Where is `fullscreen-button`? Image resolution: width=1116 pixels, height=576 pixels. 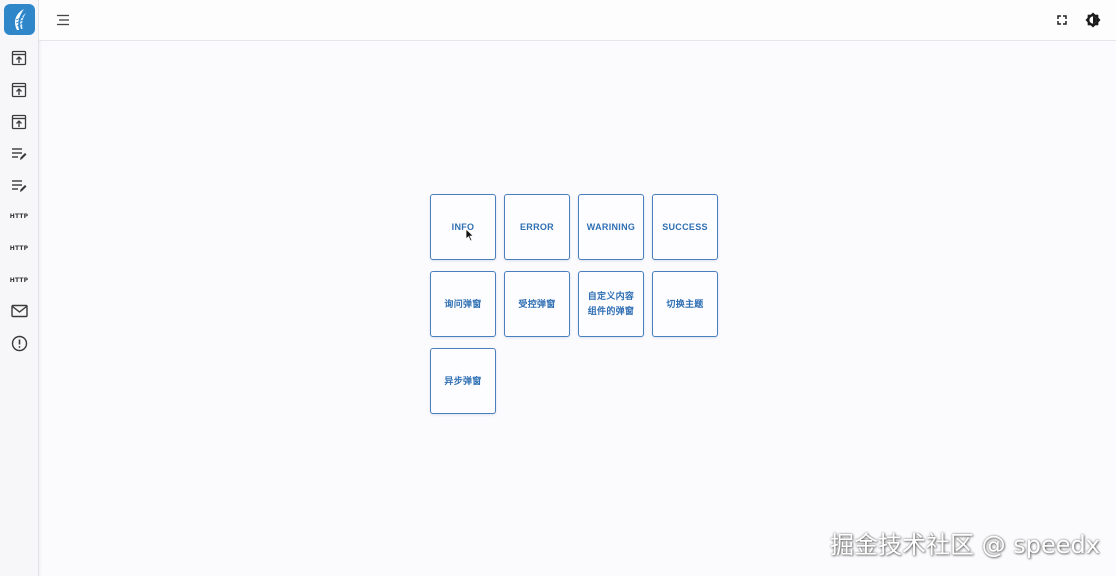 fullscreen-button is located at coordinates (1062, 20).